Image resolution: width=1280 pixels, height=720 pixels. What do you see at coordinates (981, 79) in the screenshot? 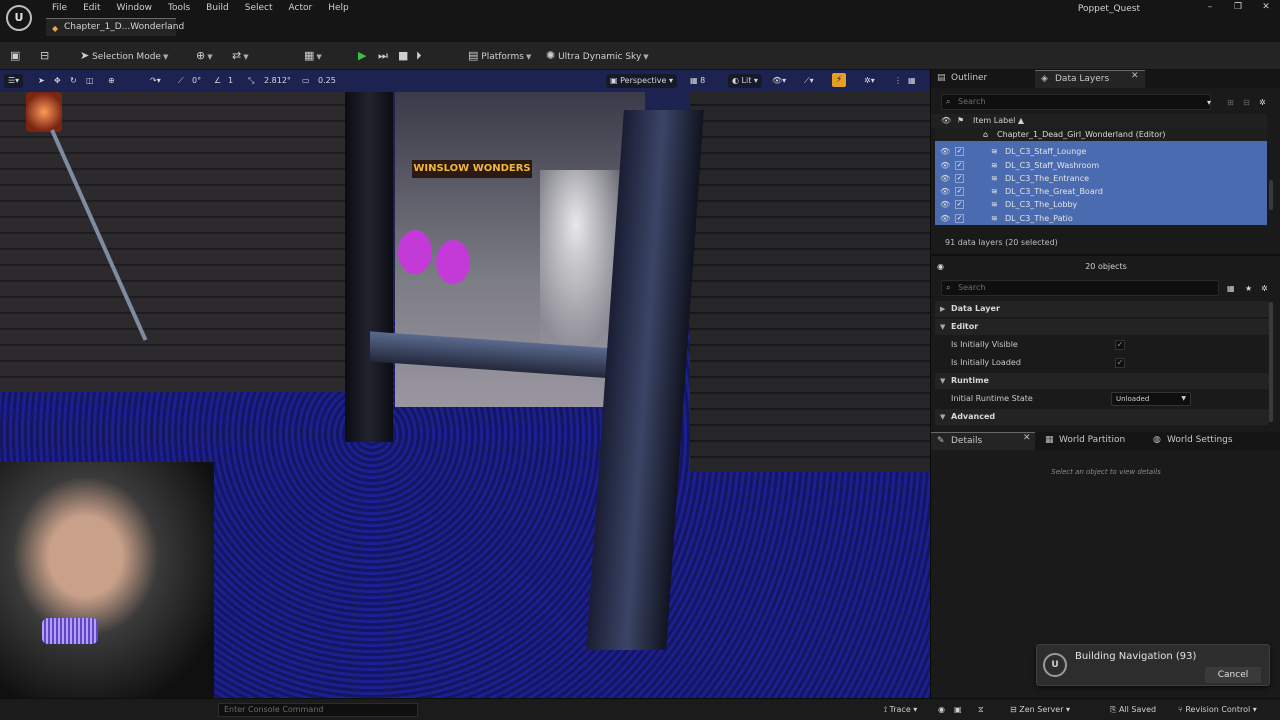
I see `tab-outliner: ▤ Outliner` at bounding box center [981, 79].